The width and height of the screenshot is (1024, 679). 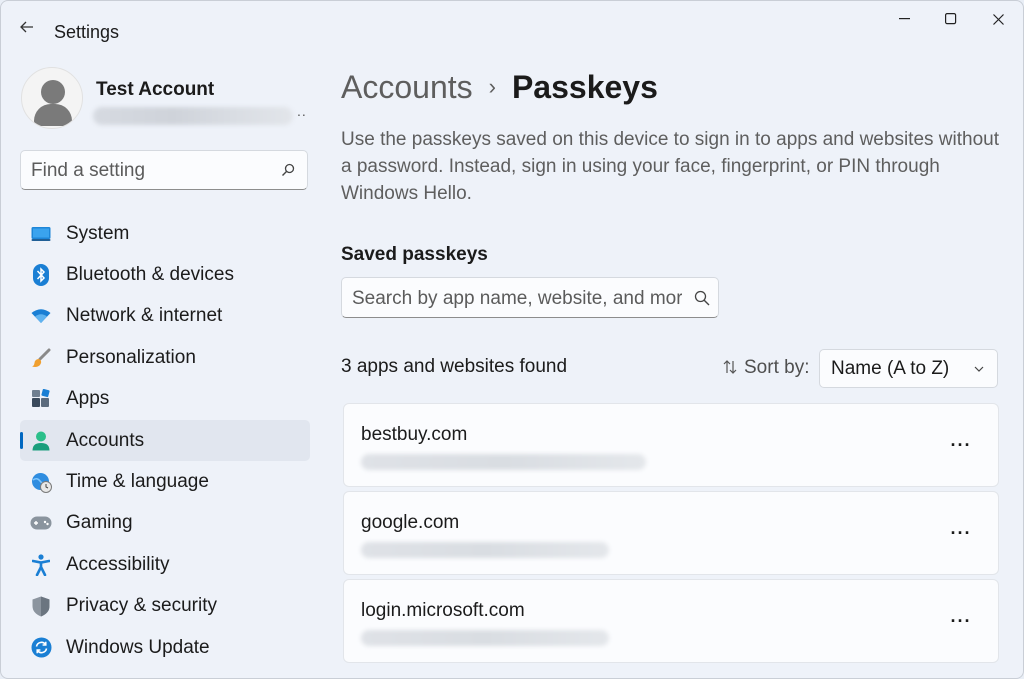 I want to click on monitor-icon, so click(x=41, y=234).